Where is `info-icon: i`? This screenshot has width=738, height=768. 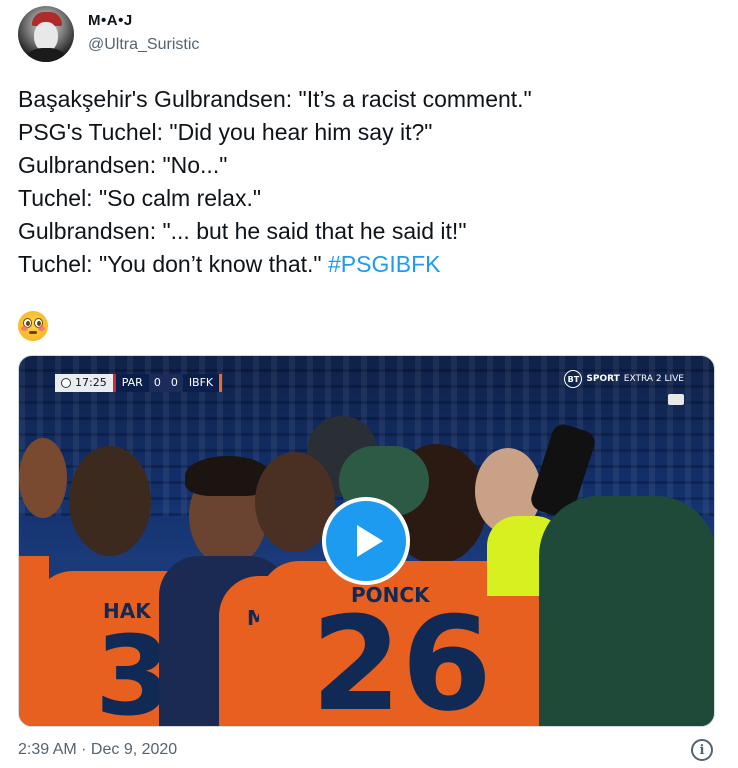 info-icon: i is located at coordinates (702, 750).